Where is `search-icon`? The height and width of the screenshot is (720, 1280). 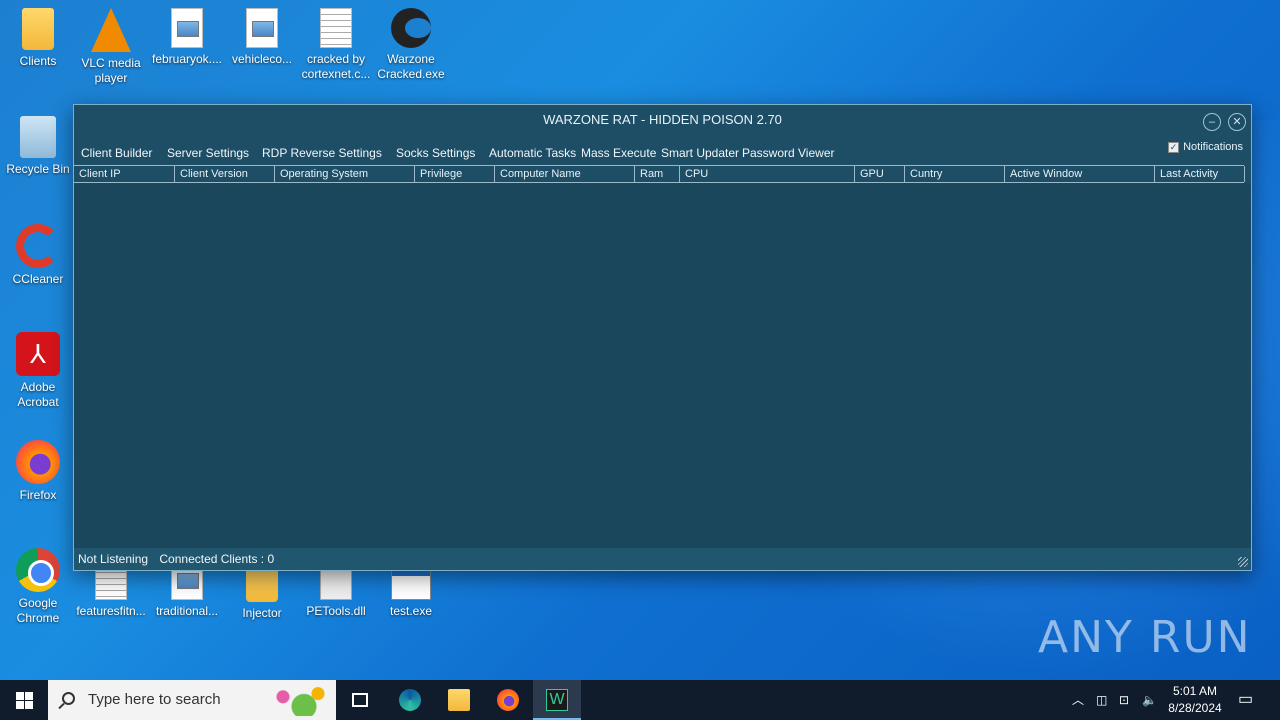
search-icon is located at coordinates (68, 698).